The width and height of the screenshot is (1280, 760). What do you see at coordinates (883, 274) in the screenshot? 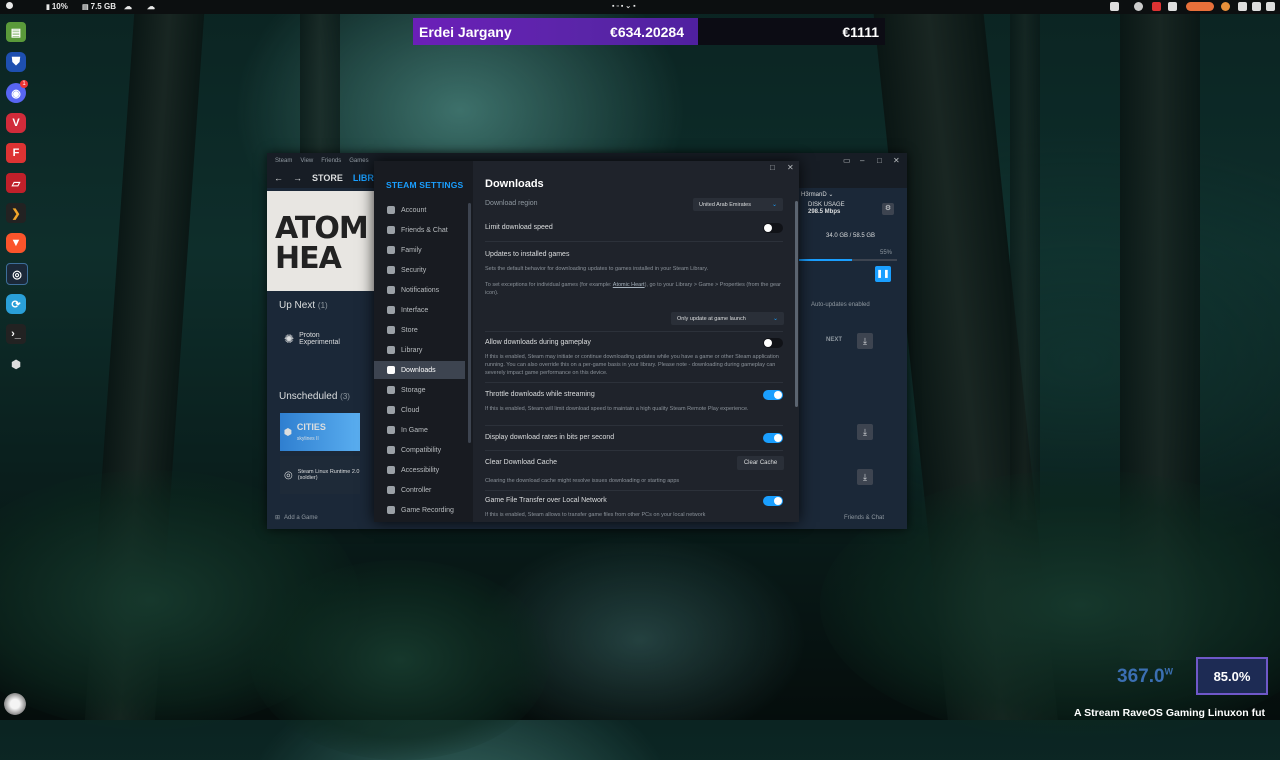
I see `pause-icon: ❚❚` at bounding box center [883, 274].